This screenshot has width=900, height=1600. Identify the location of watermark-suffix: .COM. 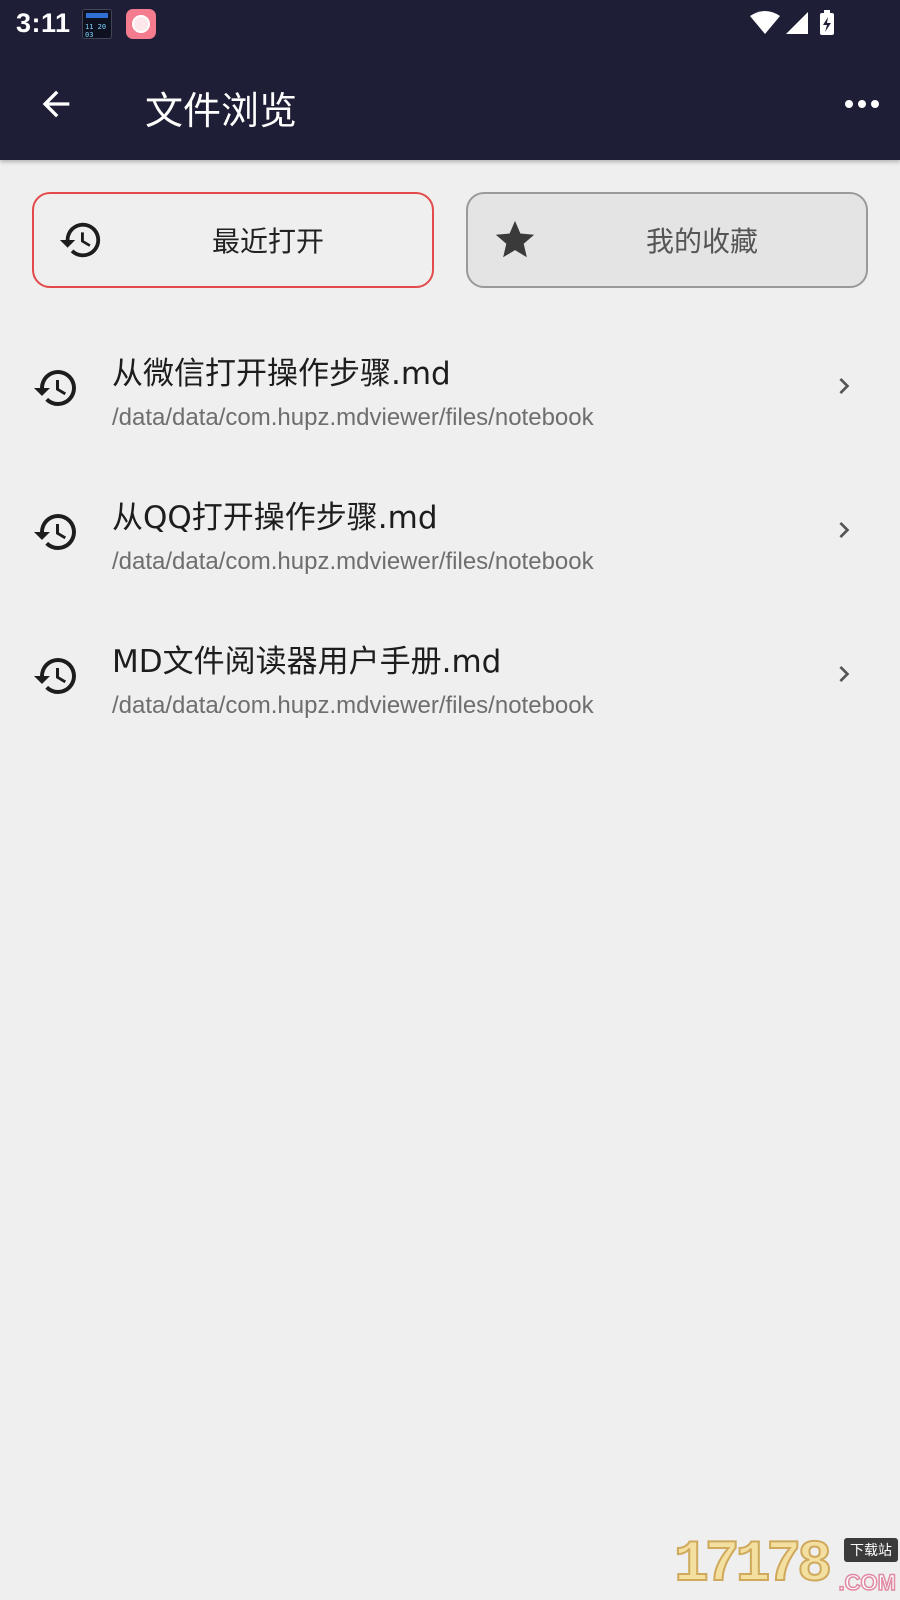
(867, 1582).